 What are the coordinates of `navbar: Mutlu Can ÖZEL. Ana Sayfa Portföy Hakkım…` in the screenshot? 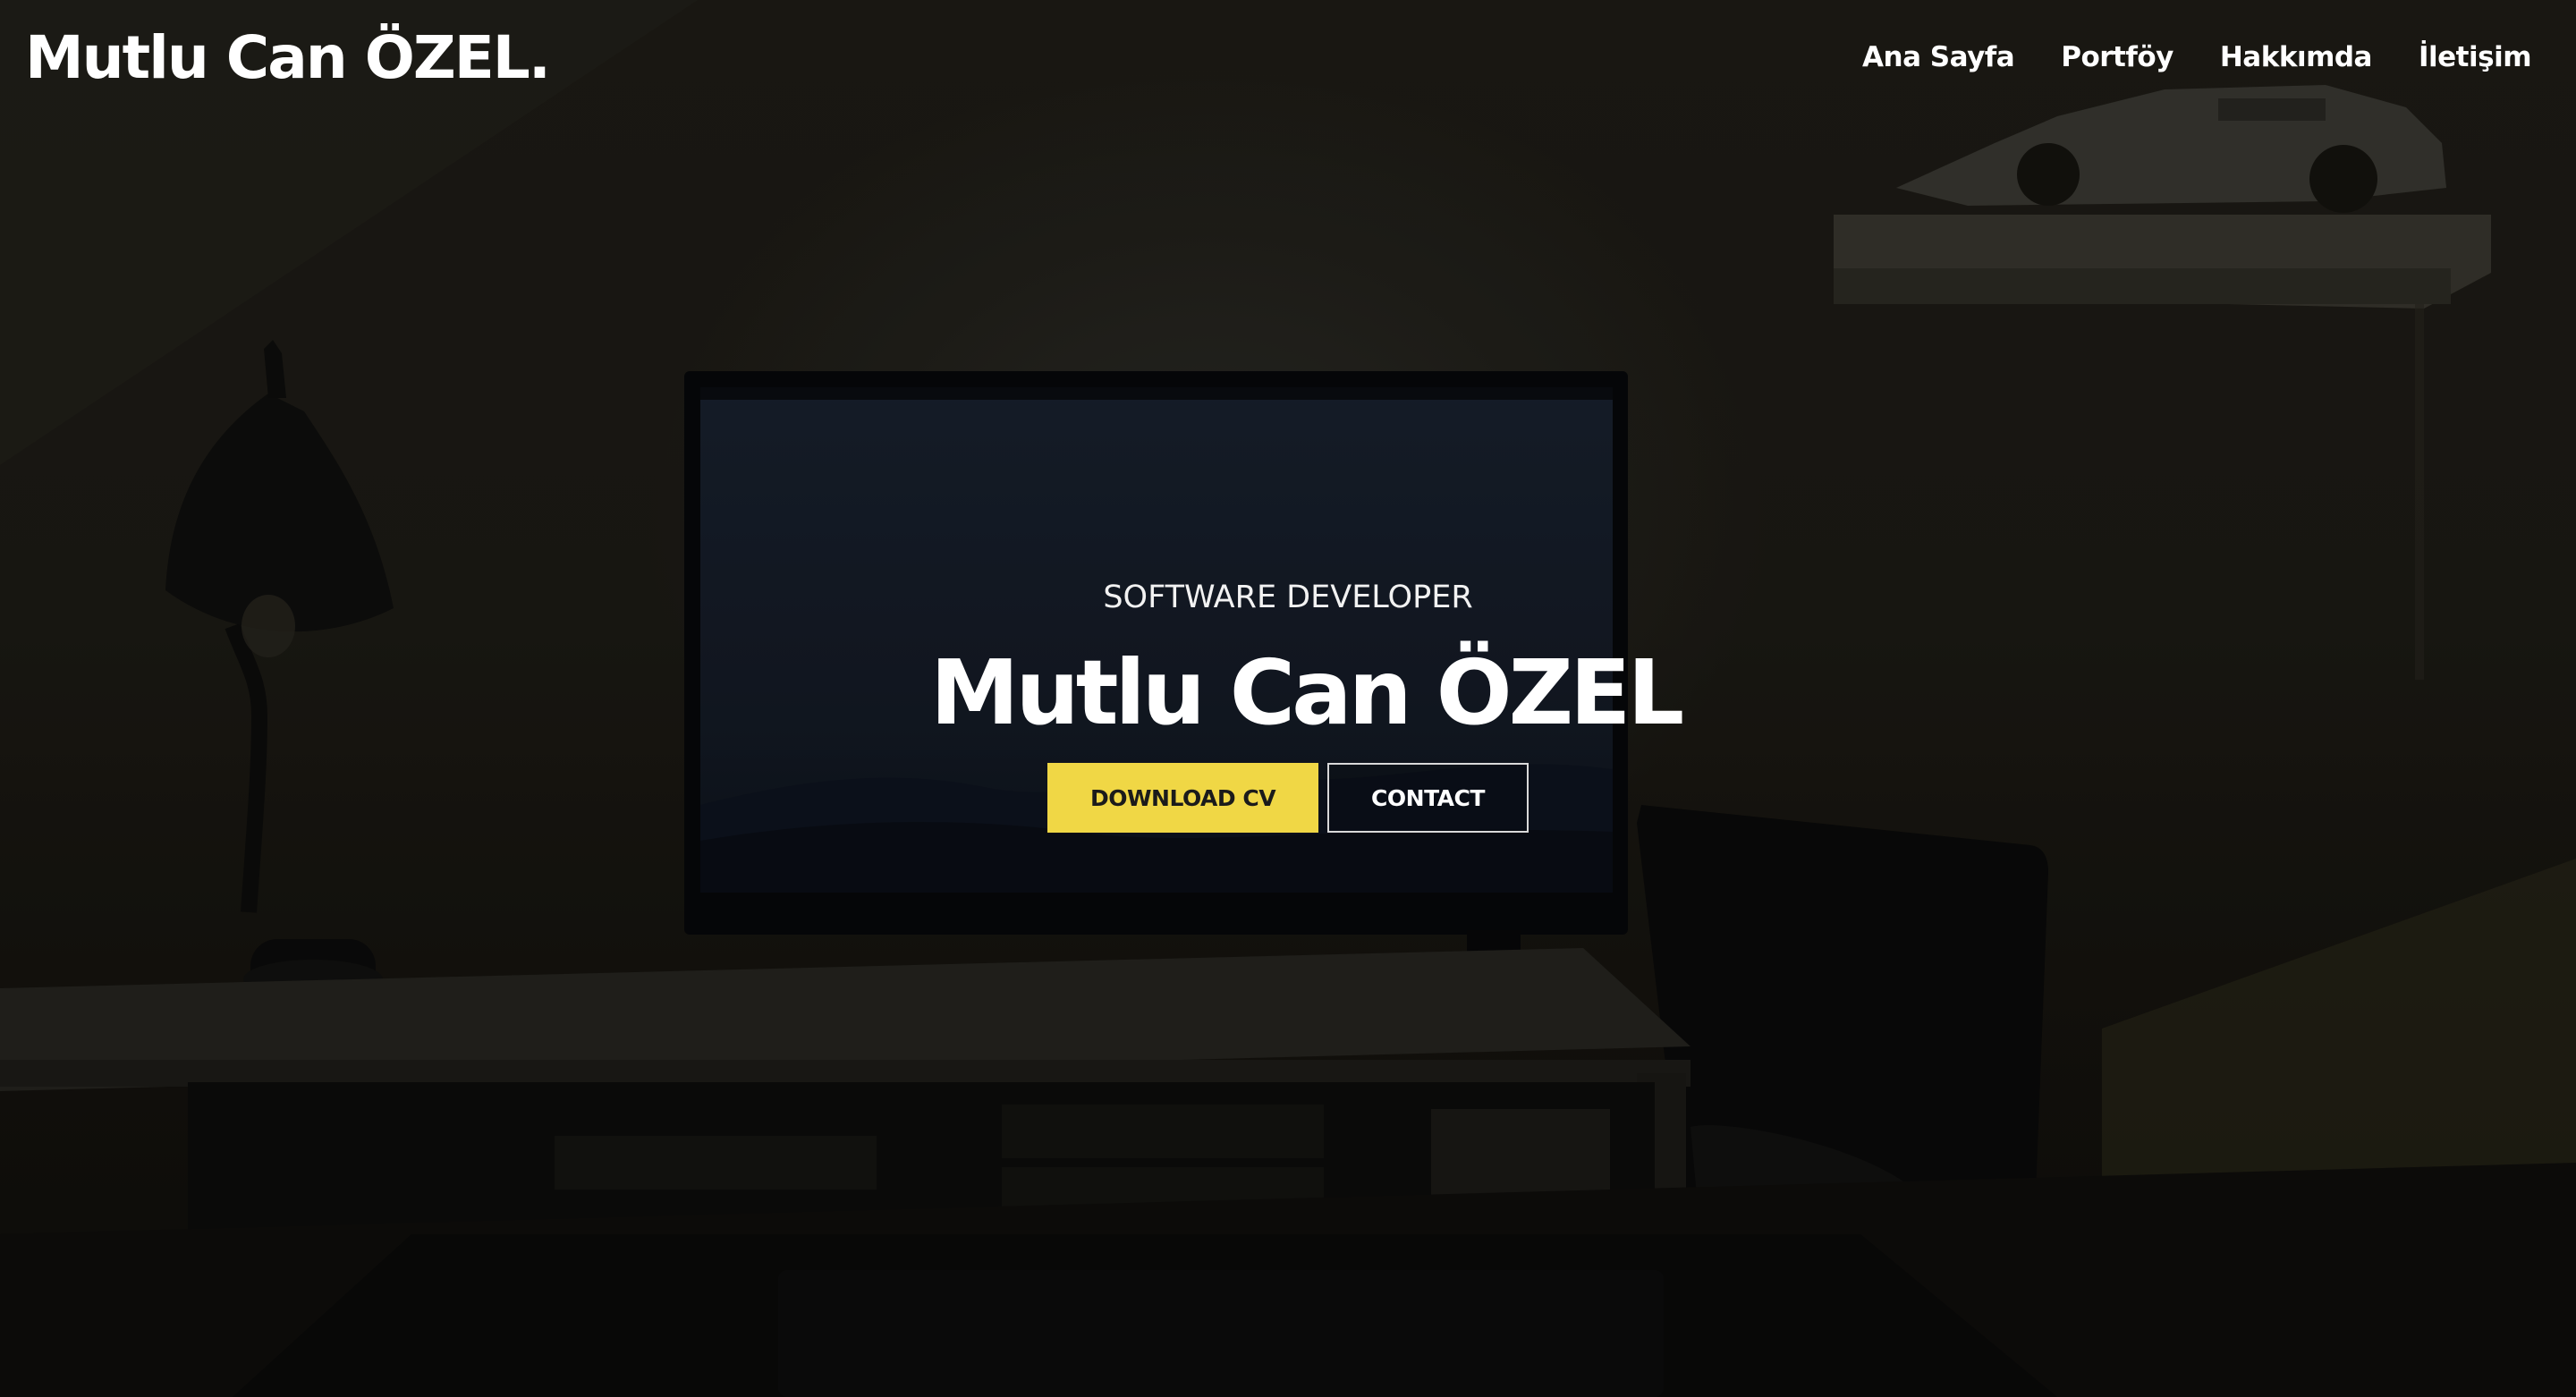 It's located at (1288, 67).